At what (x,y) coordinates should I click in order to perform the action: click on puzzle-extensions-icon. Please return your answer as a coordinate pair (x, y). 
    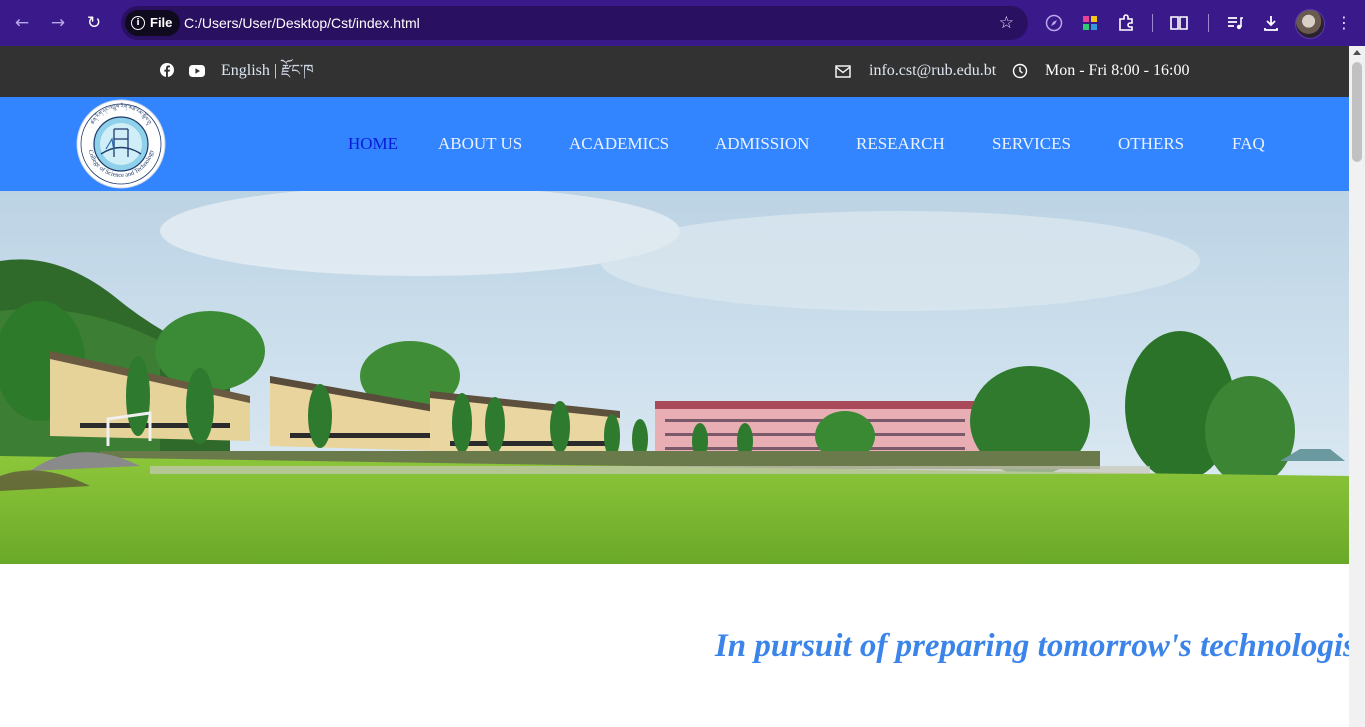
    Looking at the image, I should click on (1126, 23).